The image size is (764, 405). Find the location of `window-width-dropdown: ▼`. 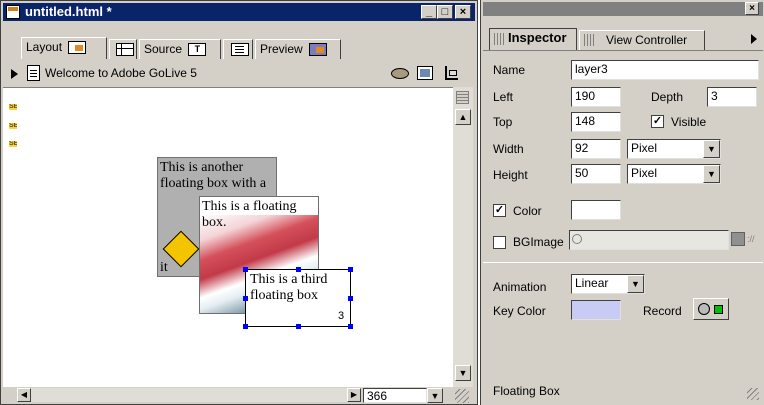

window-width-dropdown: ▼ is located at coordinates (435, 395).